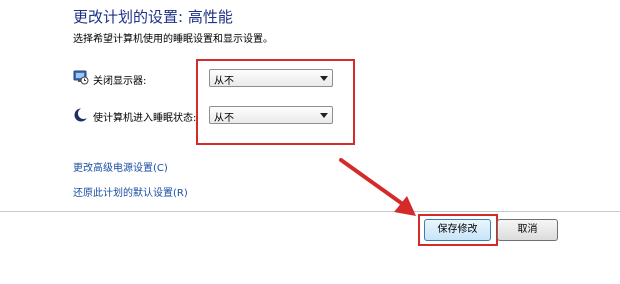  Describe the element at coordinates (377, 187) in the screenshot. I see `annotation-arrow-icon` at that location.